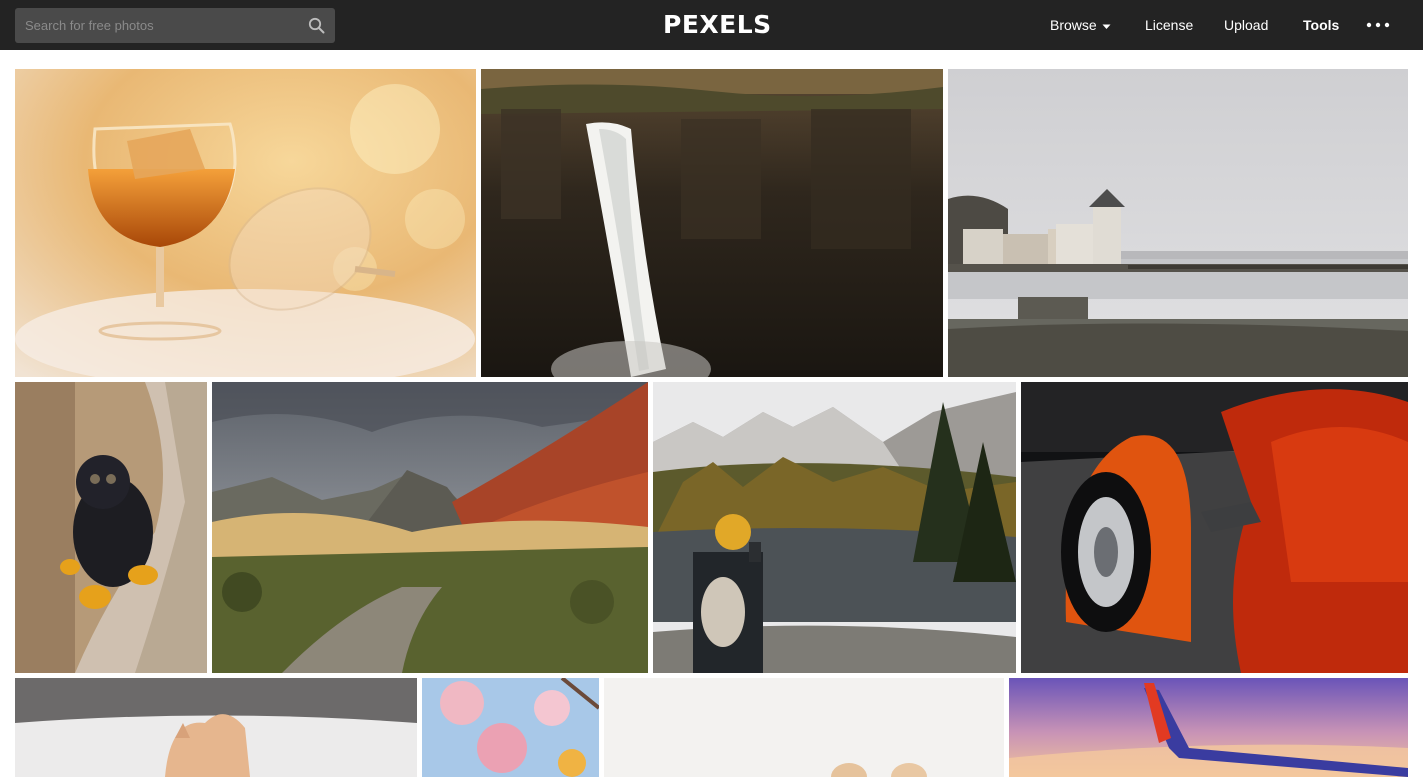 This screenshot has width=1423, height=777. Describe the element at coordinates (712, 223) in the screenshot. I see `photo-waterfall` at that location.